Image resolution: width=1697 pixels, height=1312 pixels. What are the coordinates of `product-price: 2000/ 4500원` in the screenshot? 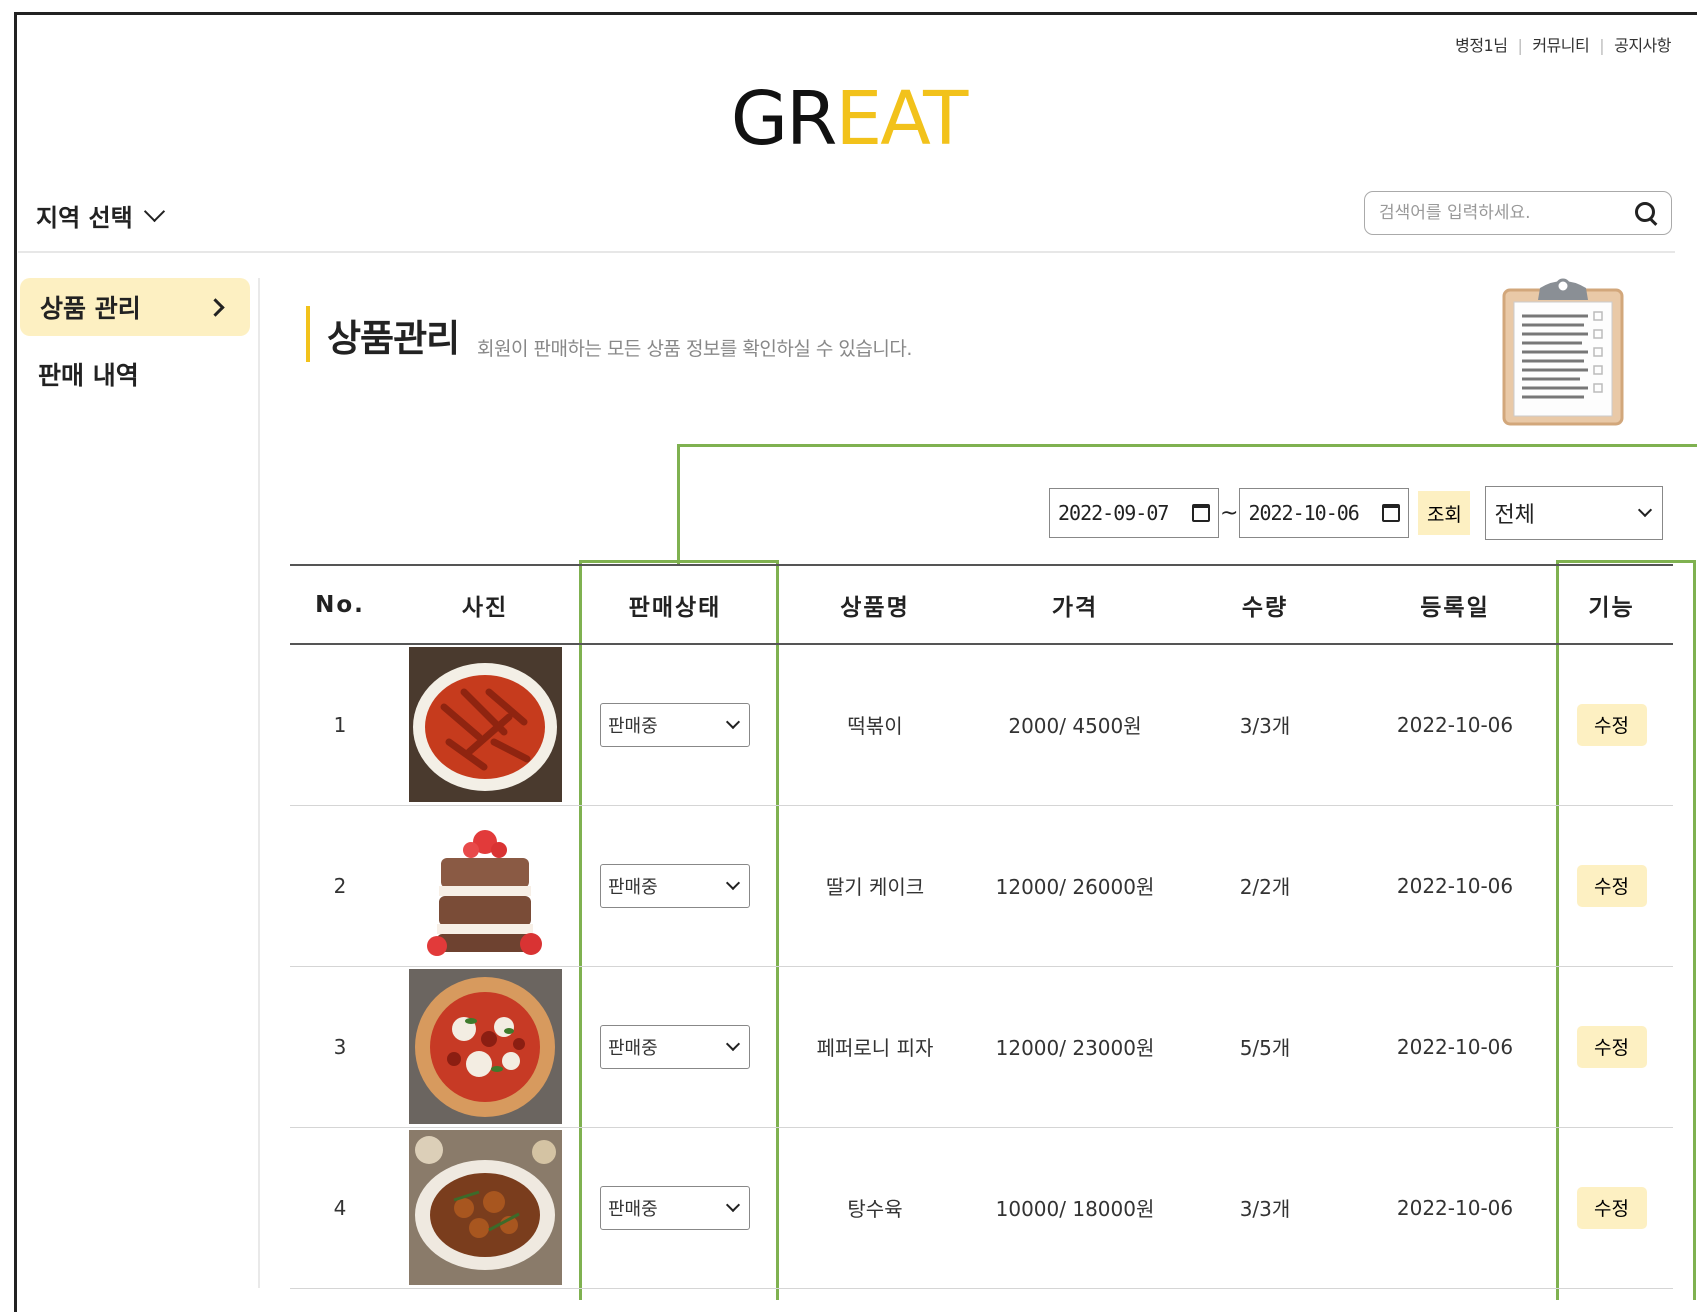 It's located at (1075, 726).